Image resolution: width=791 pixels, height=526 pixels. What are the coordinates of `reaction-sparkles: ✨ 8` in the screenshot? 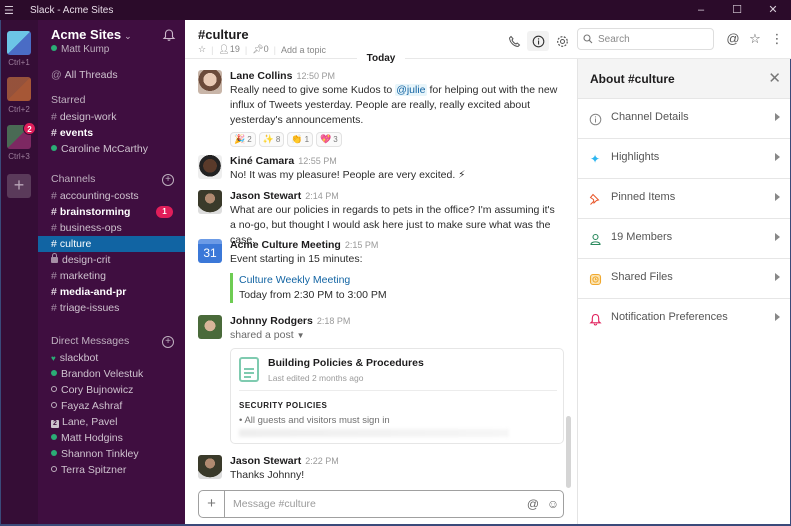 It's located at (271, 139).